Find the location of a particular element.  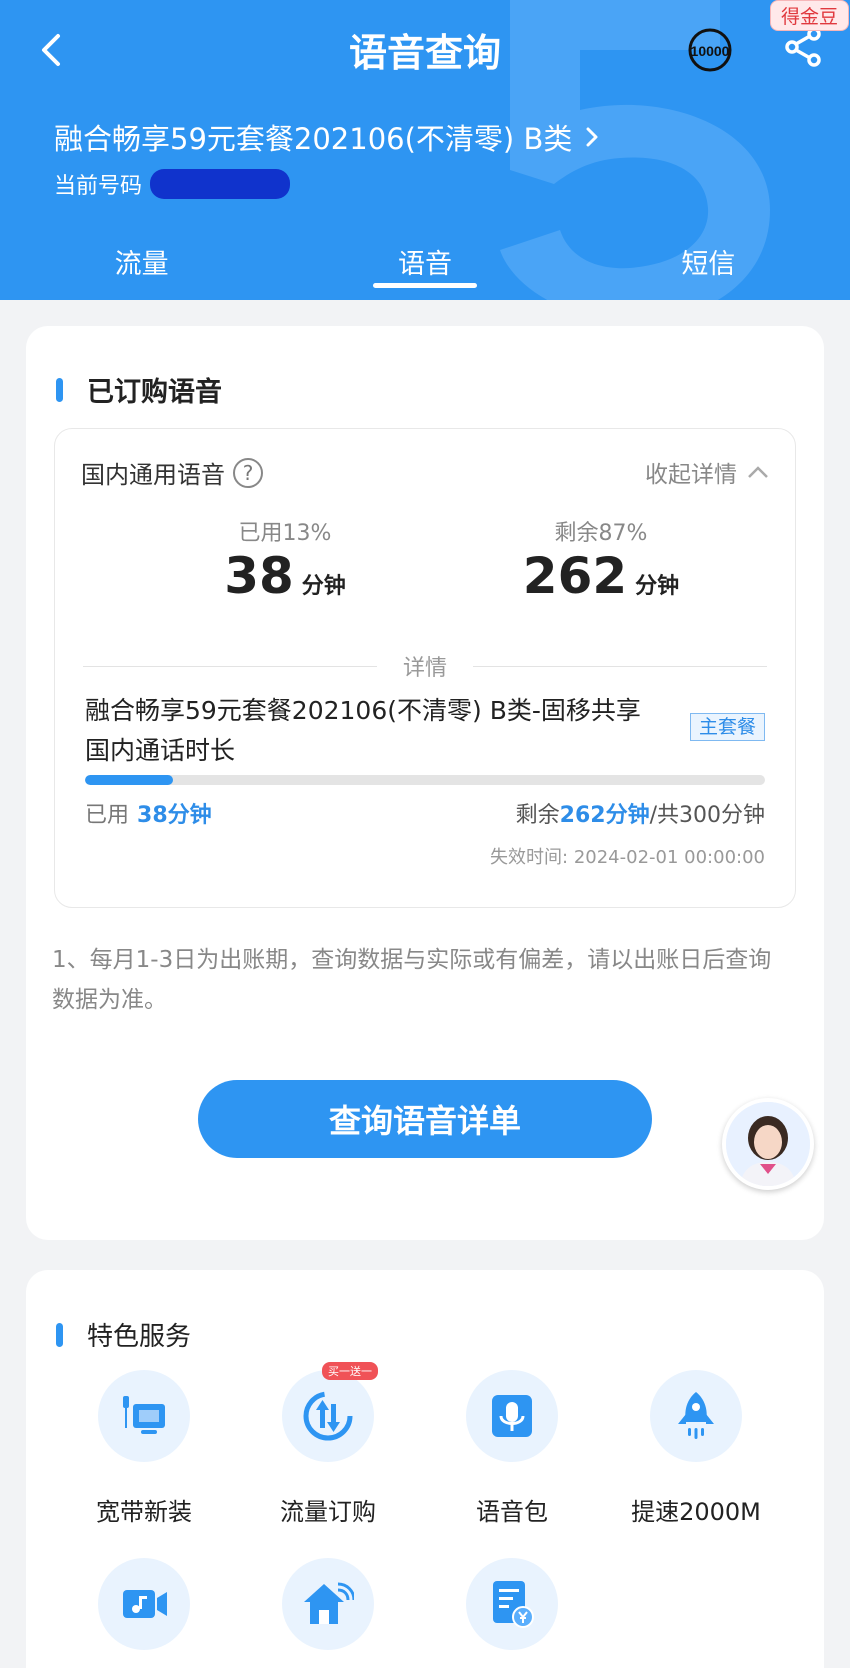

remain-minutes-value: 262 is located at coordinates (575, 576).